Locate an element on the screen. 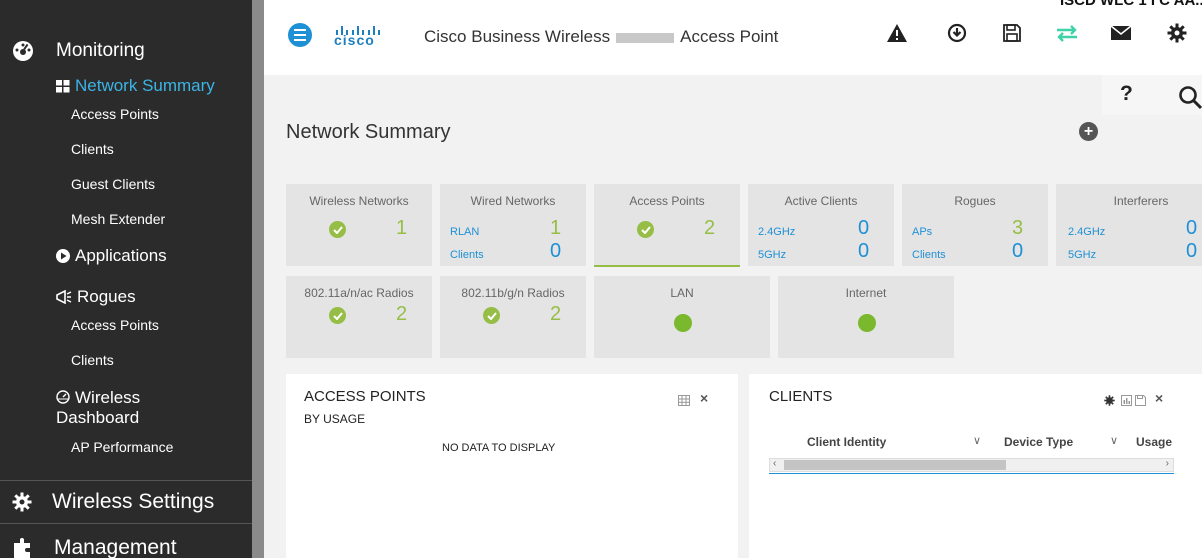 This screenshot has height=558, width=1202. warning-icon is located at coordinates (897, 33).